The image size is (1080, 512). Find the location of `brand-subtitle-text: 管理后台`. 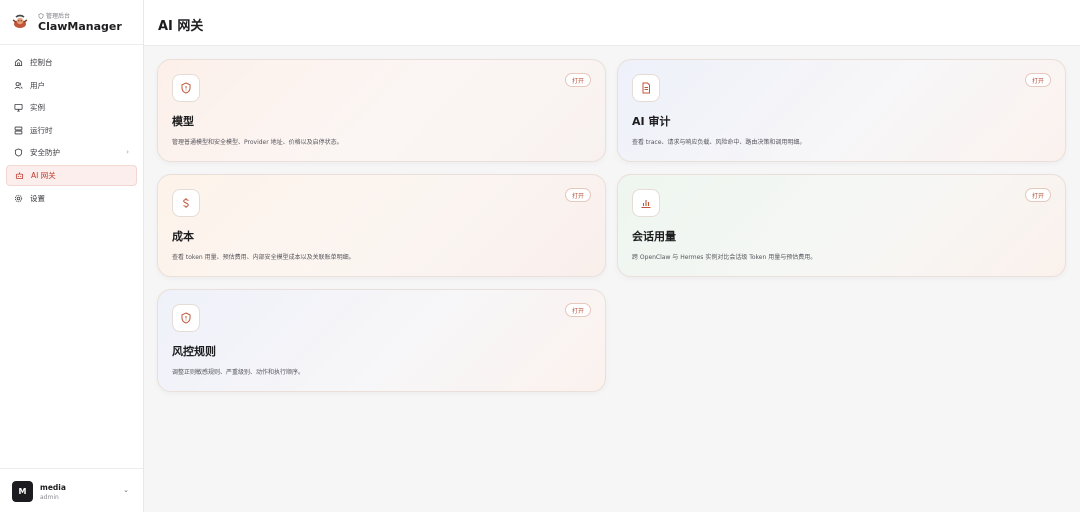

brand-subtitle-text: 管理后台 is located at coordinates (58, 16).